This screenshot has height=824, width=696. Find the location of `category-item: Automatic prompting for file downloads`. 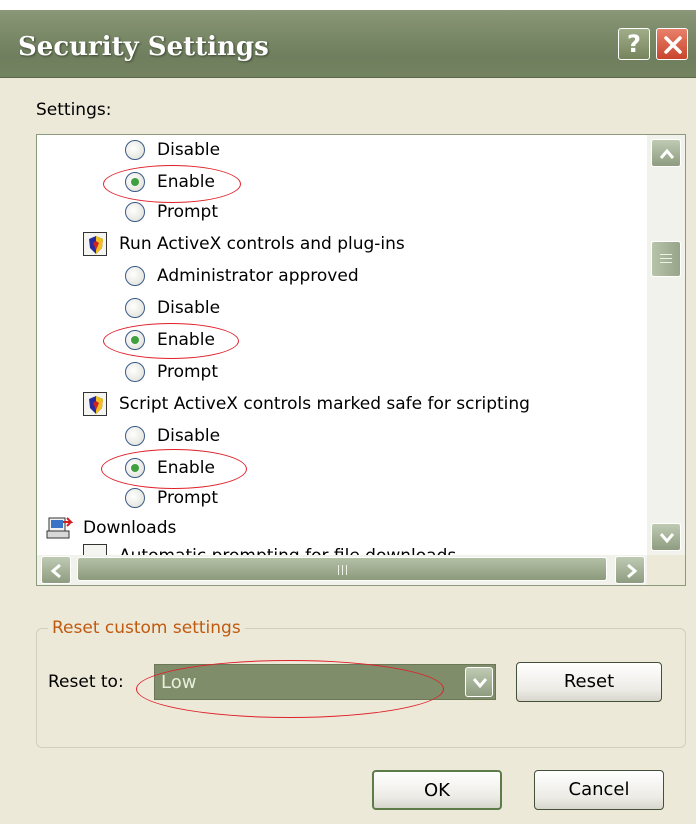

category-item: Automatic prompting for file downloads is located at coordinates (269, 548).